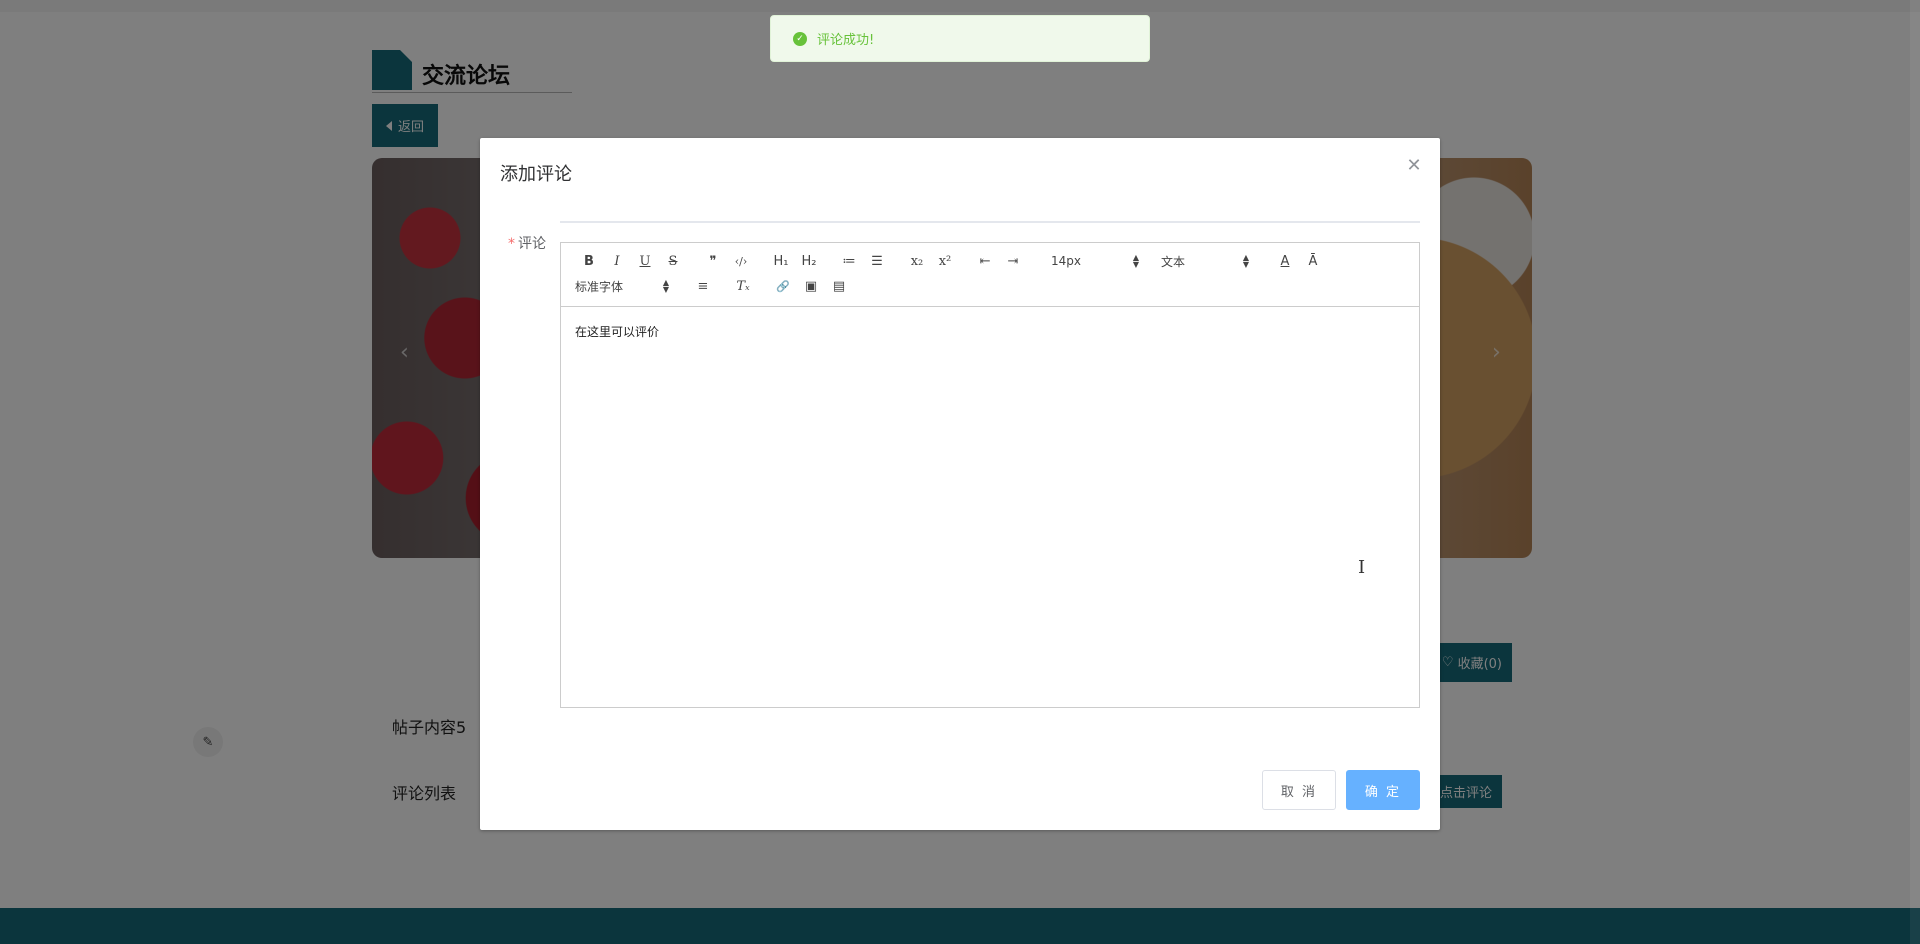  I want to click on strikethrough-icon: S, so click(673, 261).